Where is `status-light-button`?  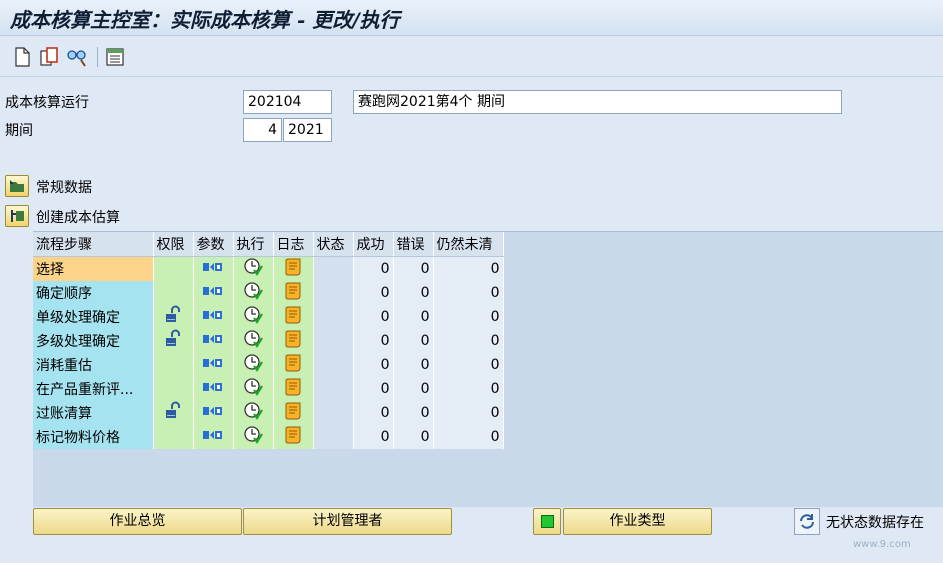
status-light-button is located at coordinates (547, 521).